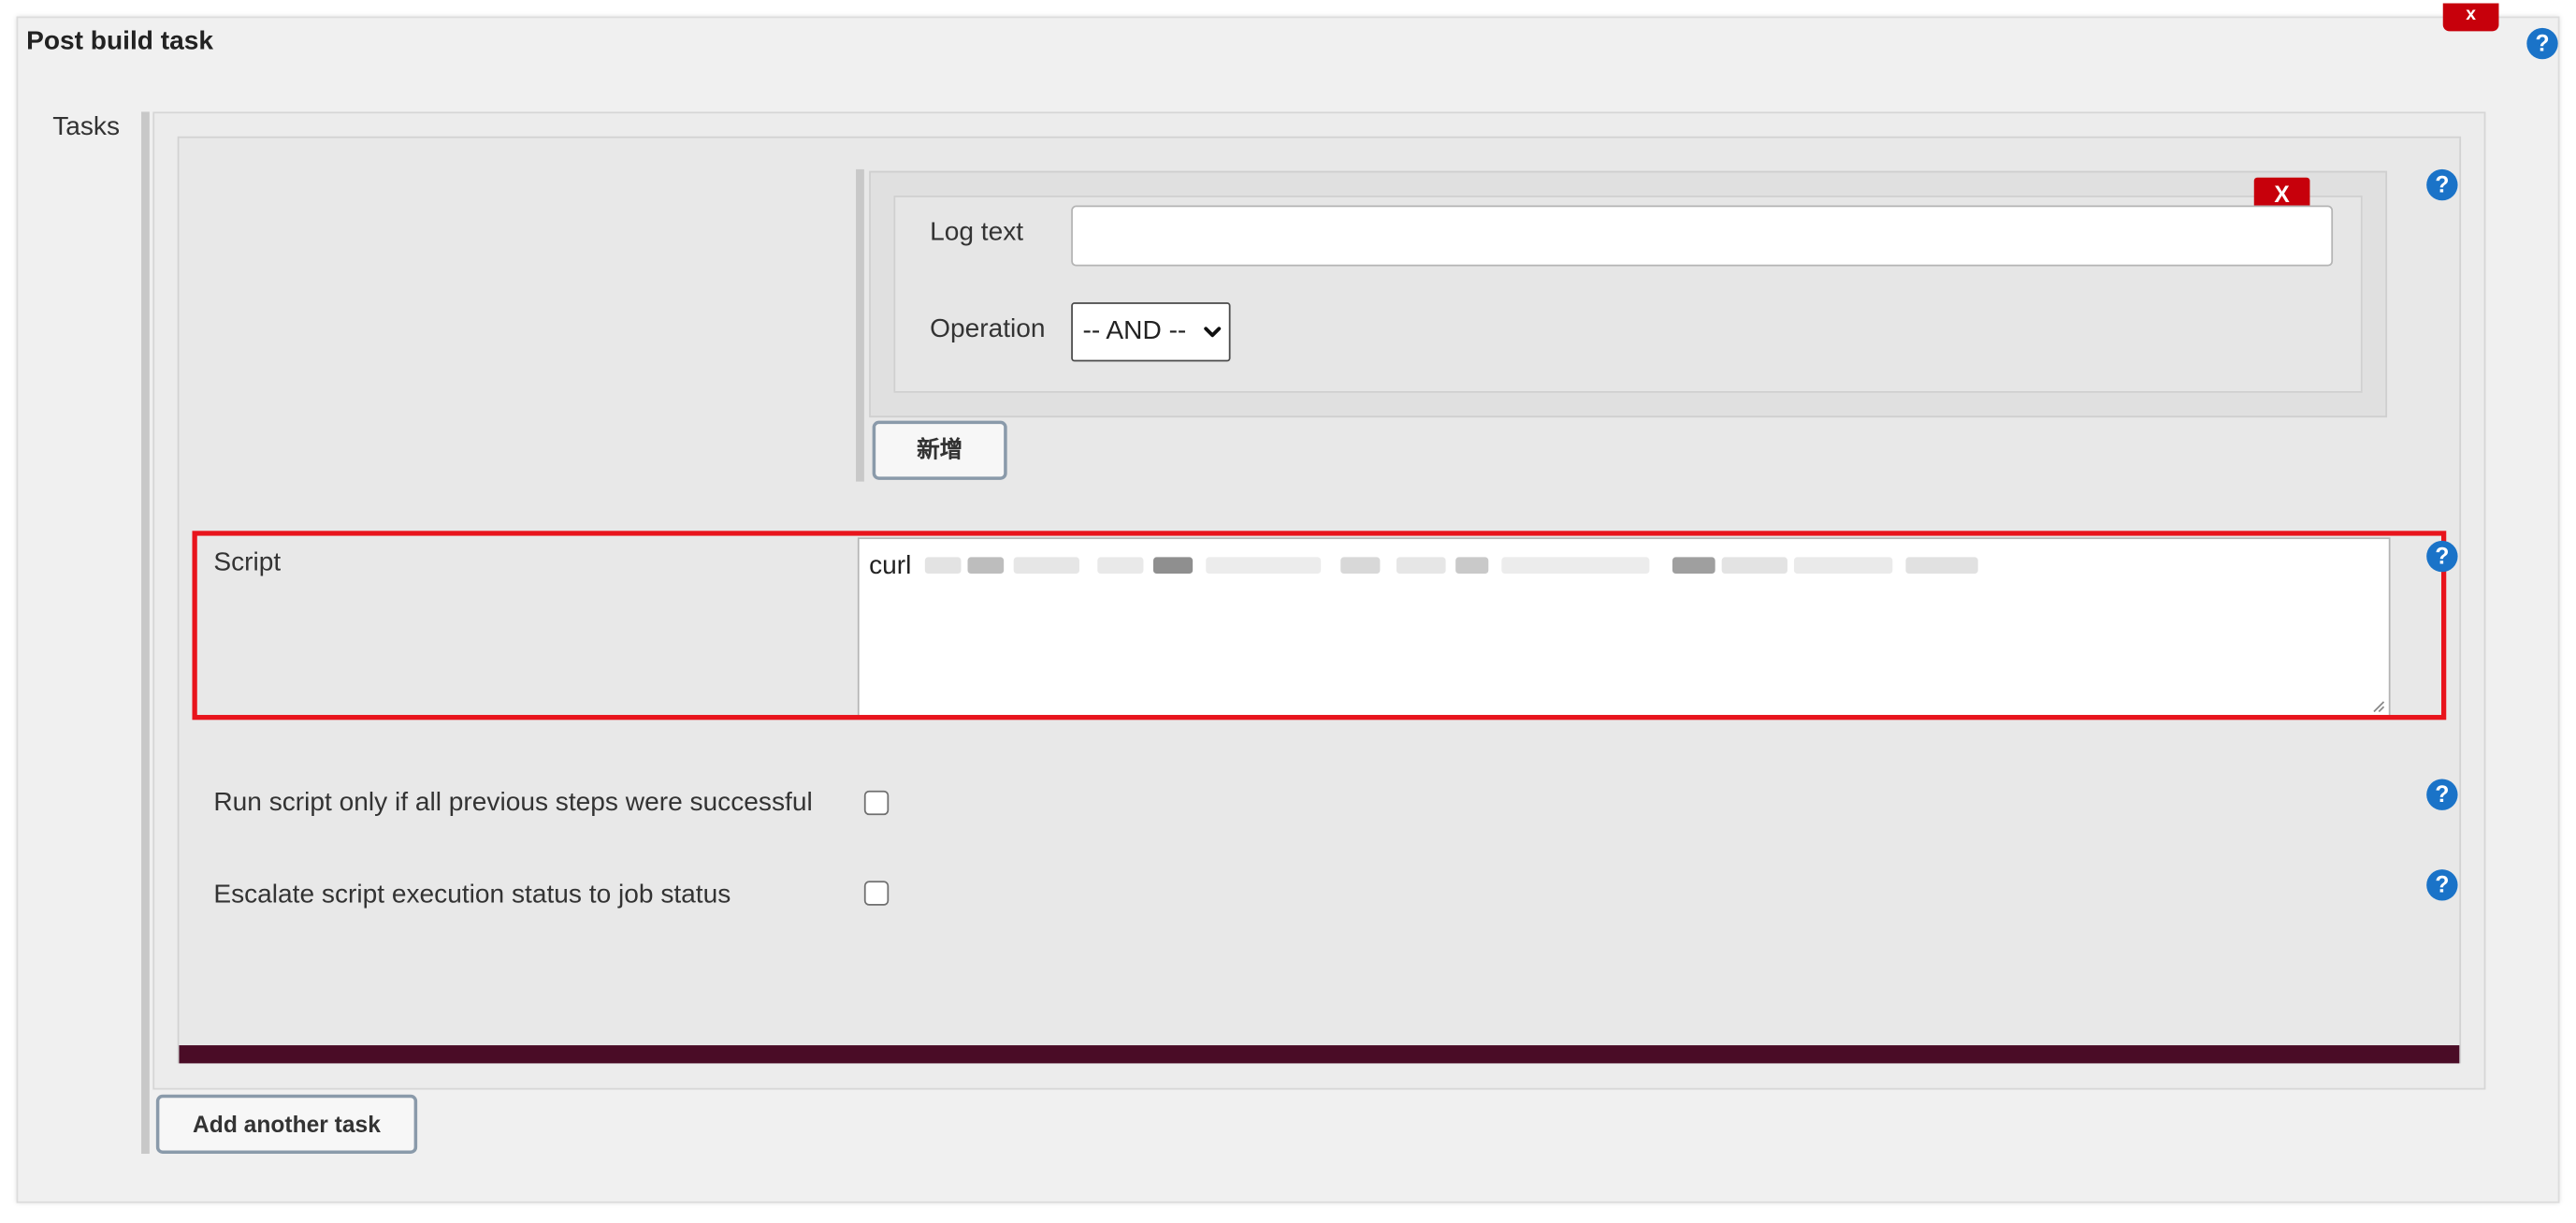 This screenshot has width=2576, height=1223. I want to click on section-help-icon: ?, so click(2542, 43).